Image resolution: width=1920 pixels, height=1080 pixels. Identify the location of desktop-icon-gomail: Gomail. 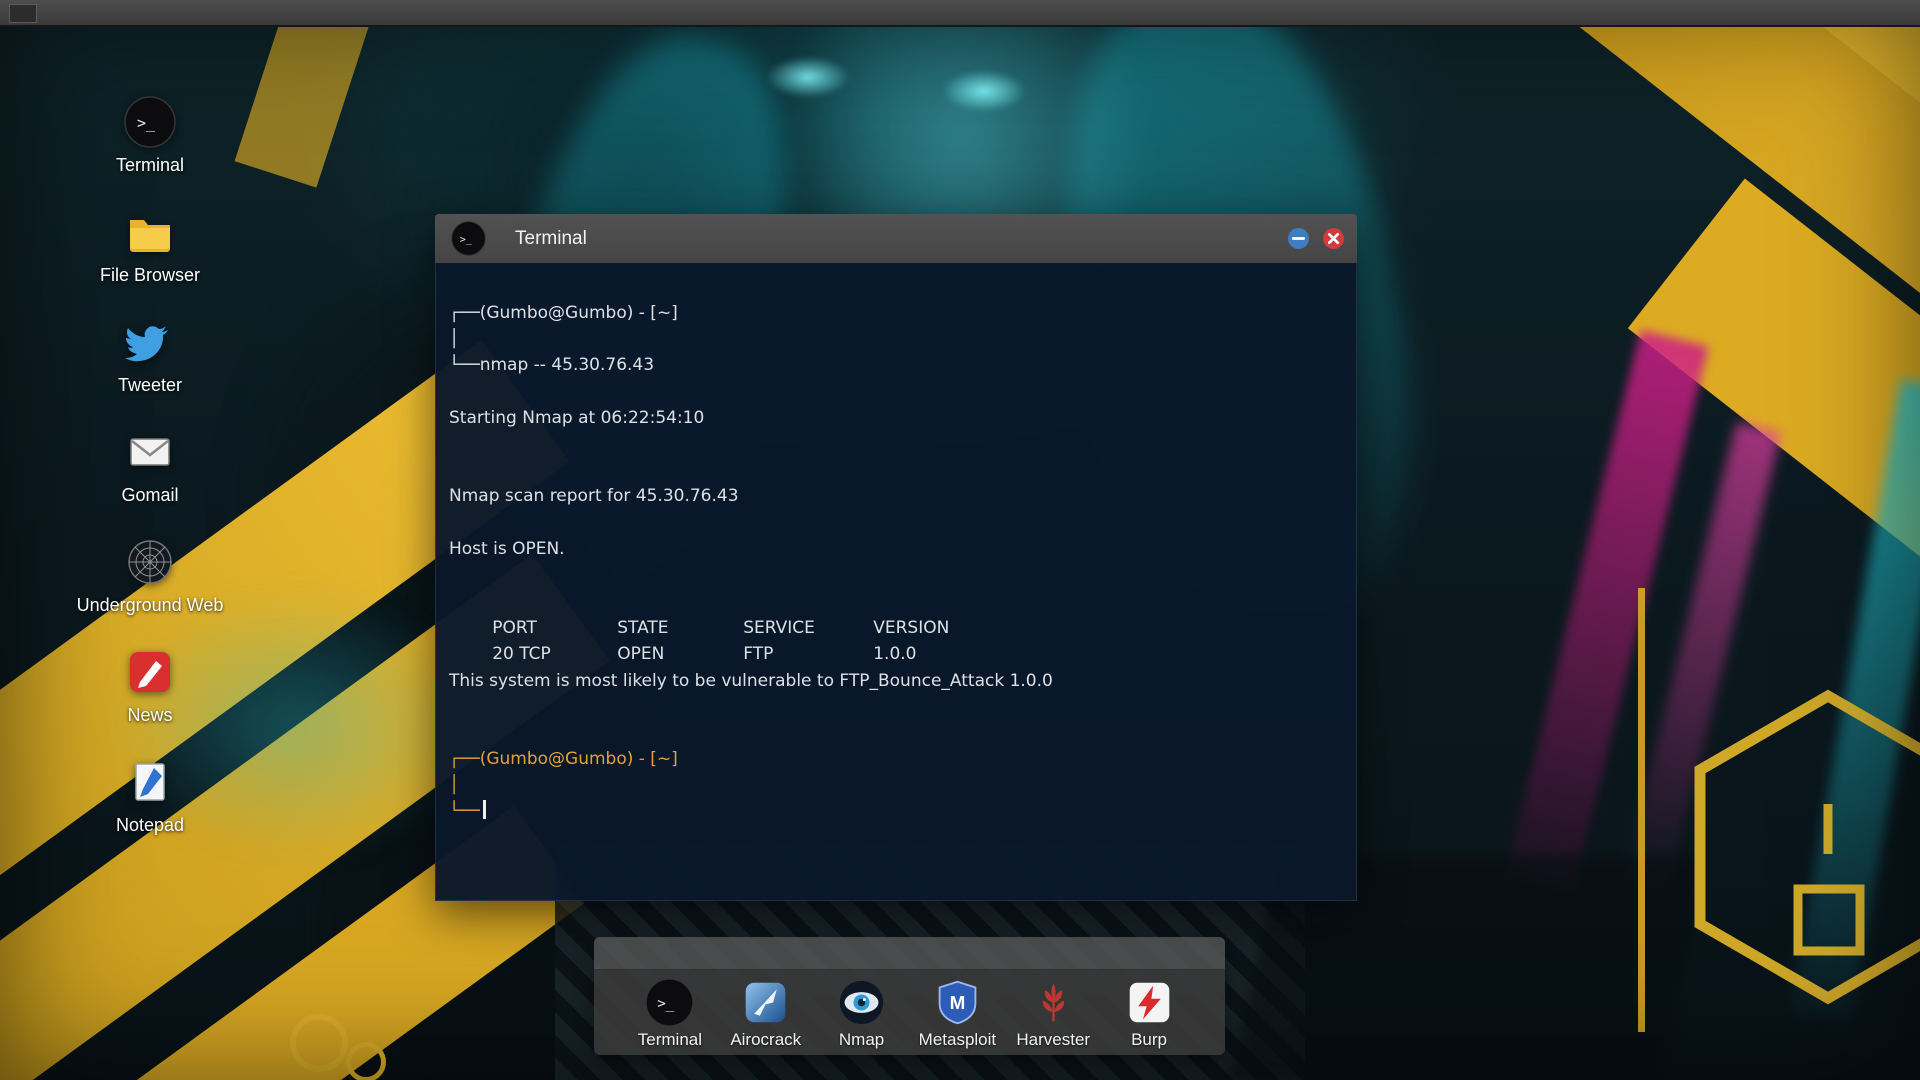
(150, 466).